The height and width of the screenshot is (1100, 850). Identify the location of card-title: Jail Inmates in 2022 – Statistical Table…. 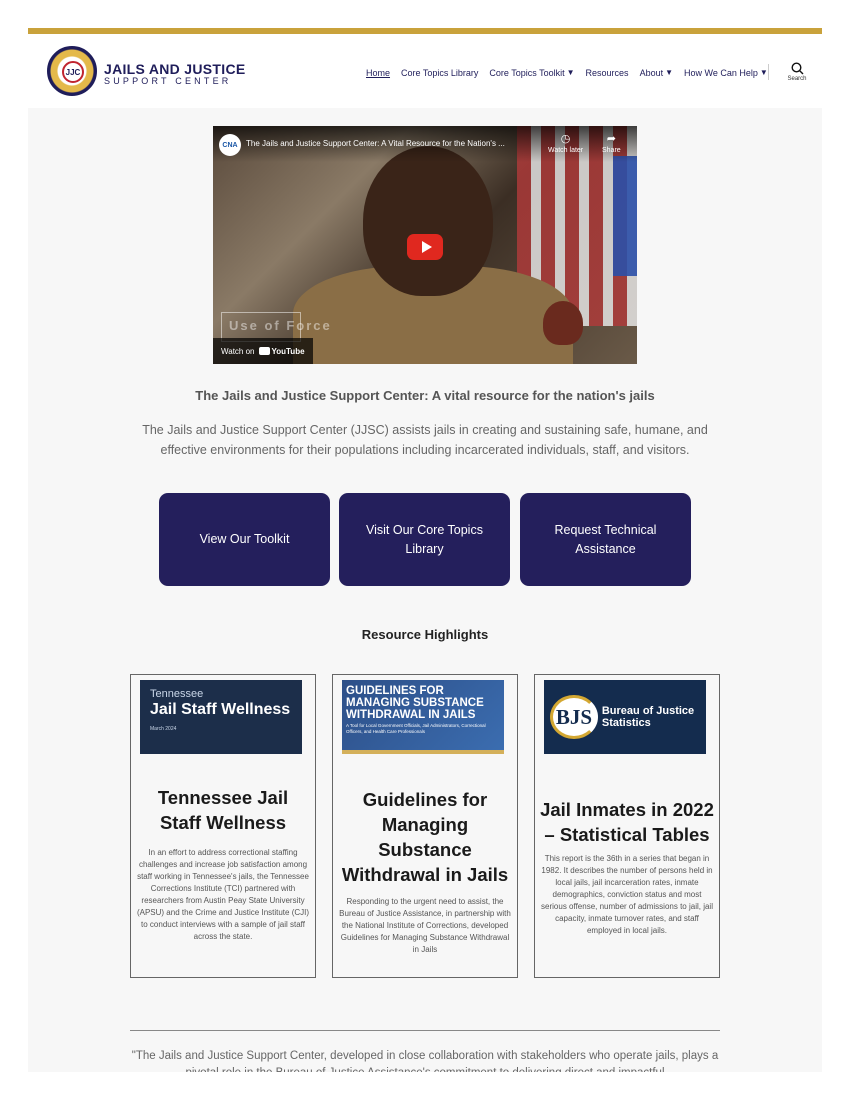
(627, 822).